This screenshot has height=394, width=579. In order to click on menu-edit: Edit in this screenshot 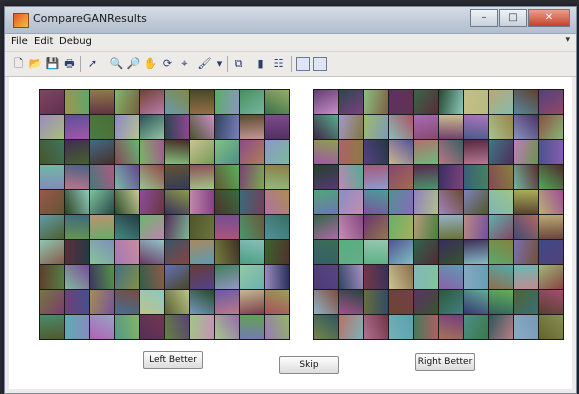, I will do `click(43, 41)`.